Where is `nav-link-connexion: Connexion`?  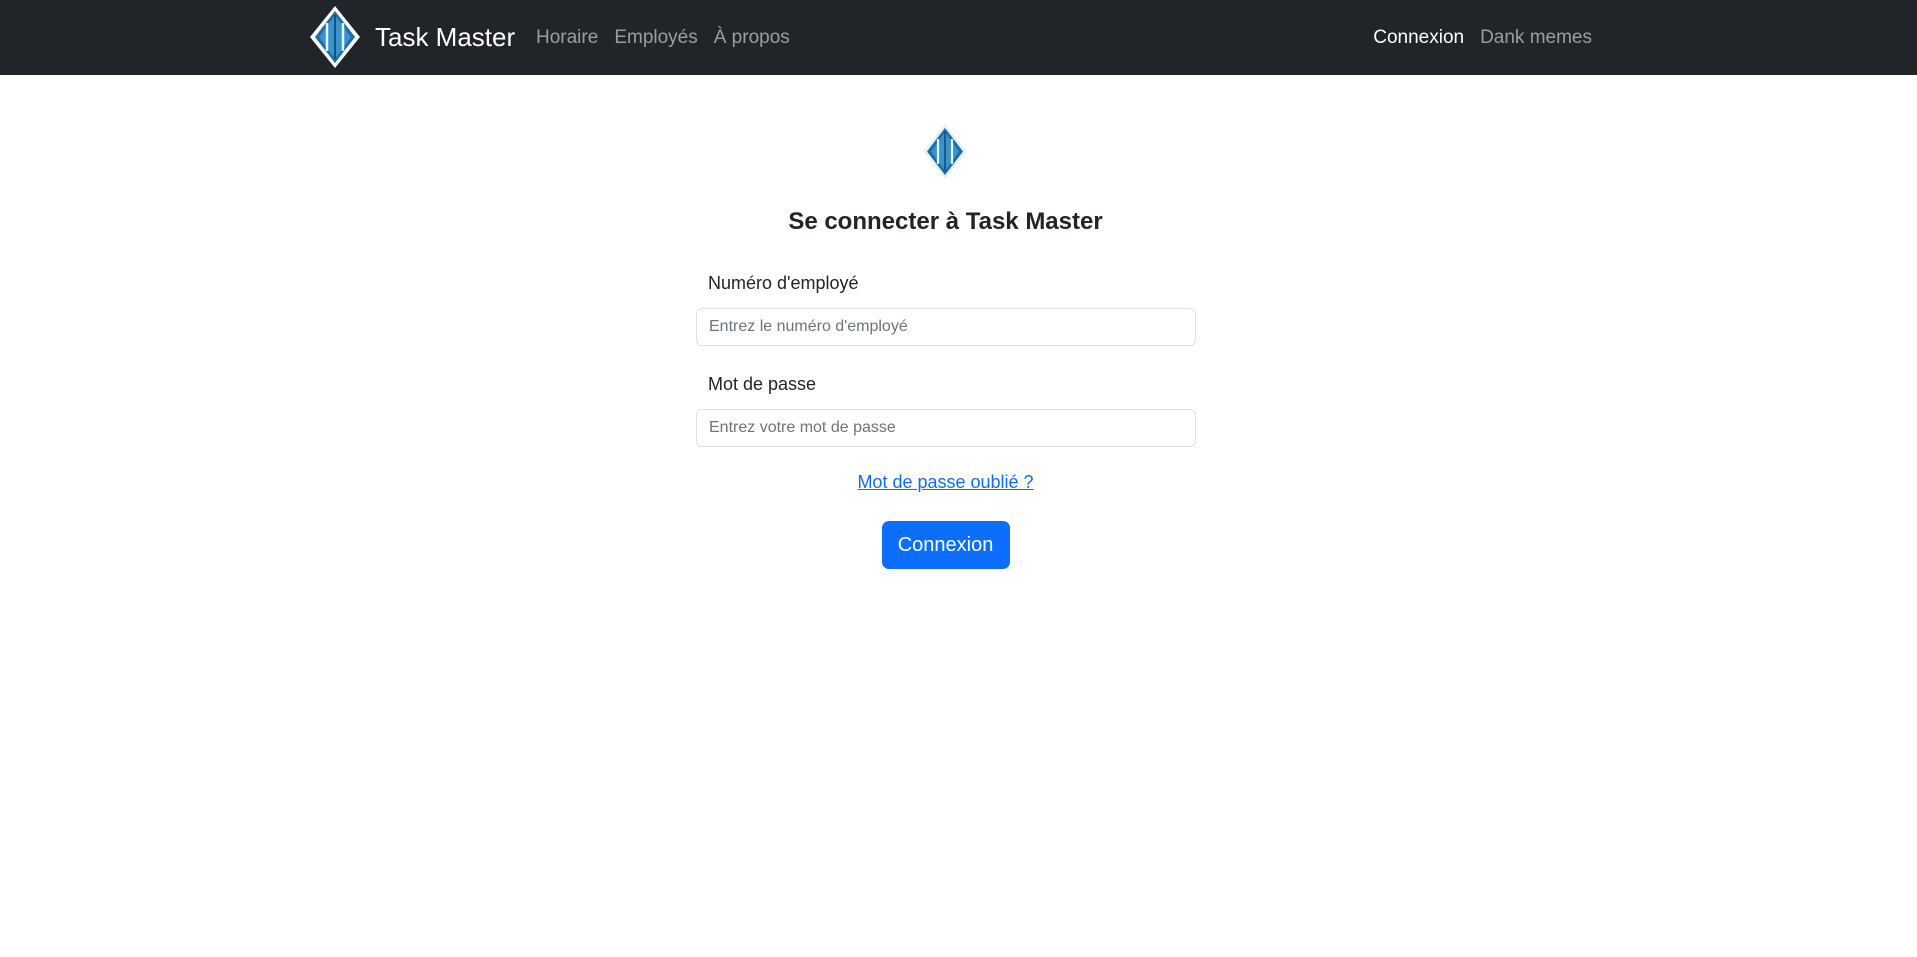
nav-link-connexion: Connexion is located at coordinates (1418, 38).